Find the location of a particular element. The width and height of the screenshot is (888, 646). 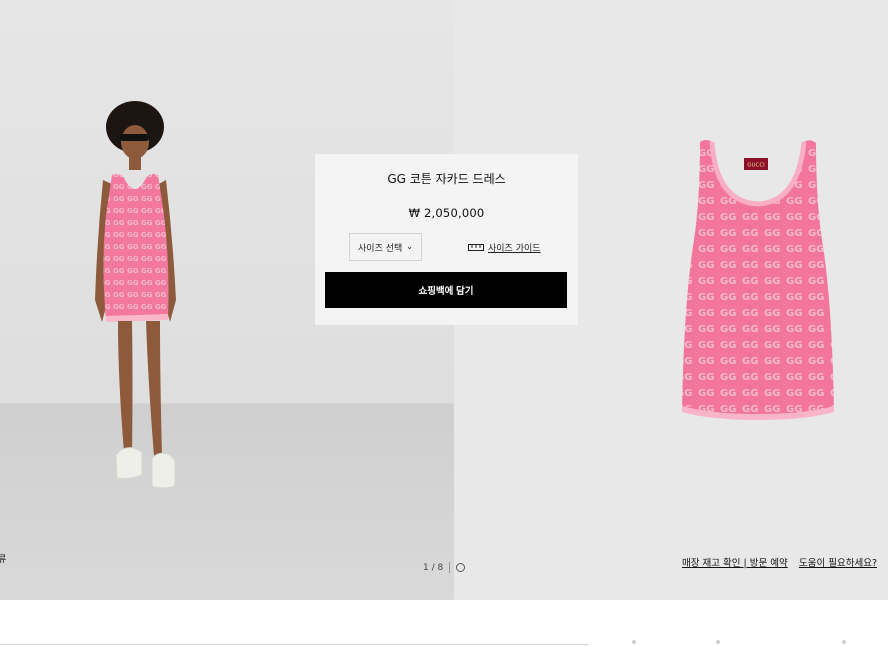

ruler-icon is located at coordinates (476, 247).